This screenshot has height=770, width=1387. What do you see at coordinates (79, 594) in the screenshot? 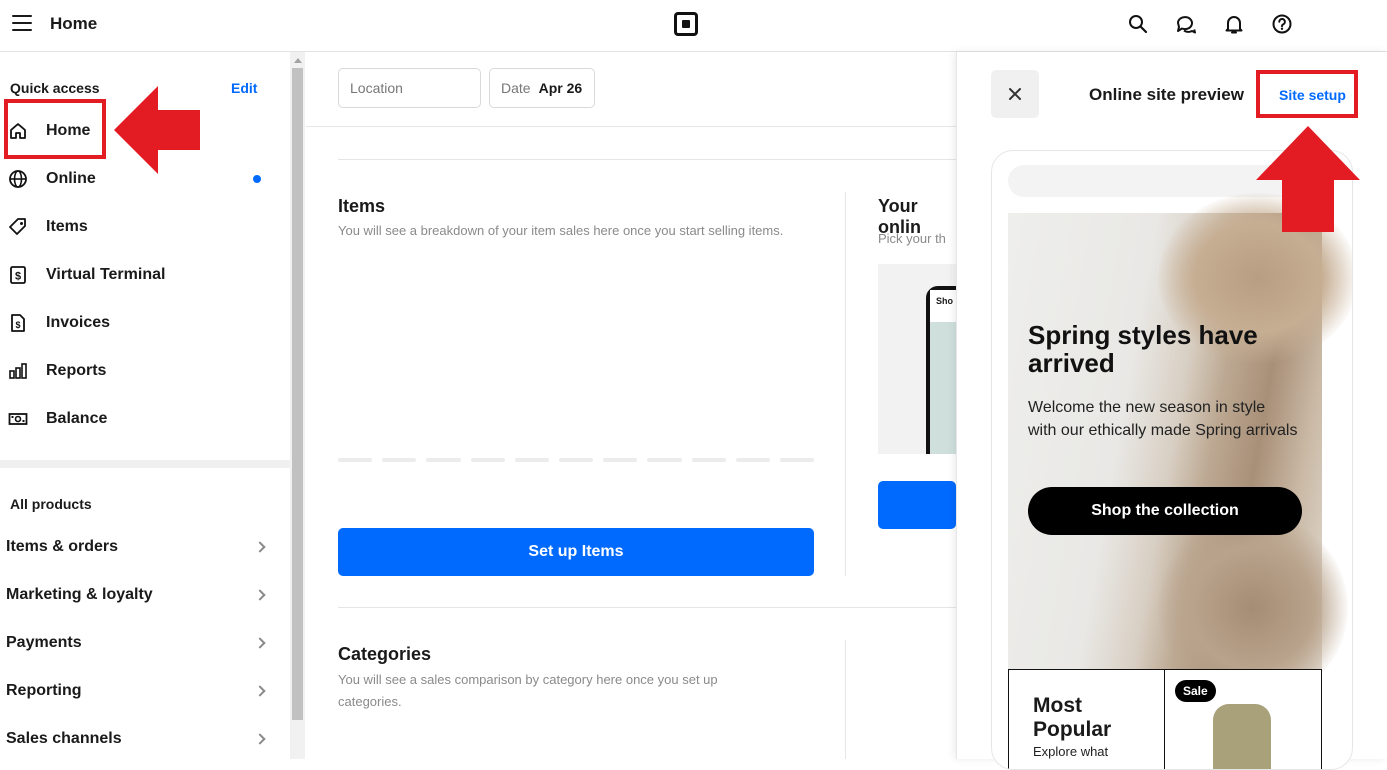
I see `product-item-label: Marketing & loyalty` at bounding box center [79, 594].